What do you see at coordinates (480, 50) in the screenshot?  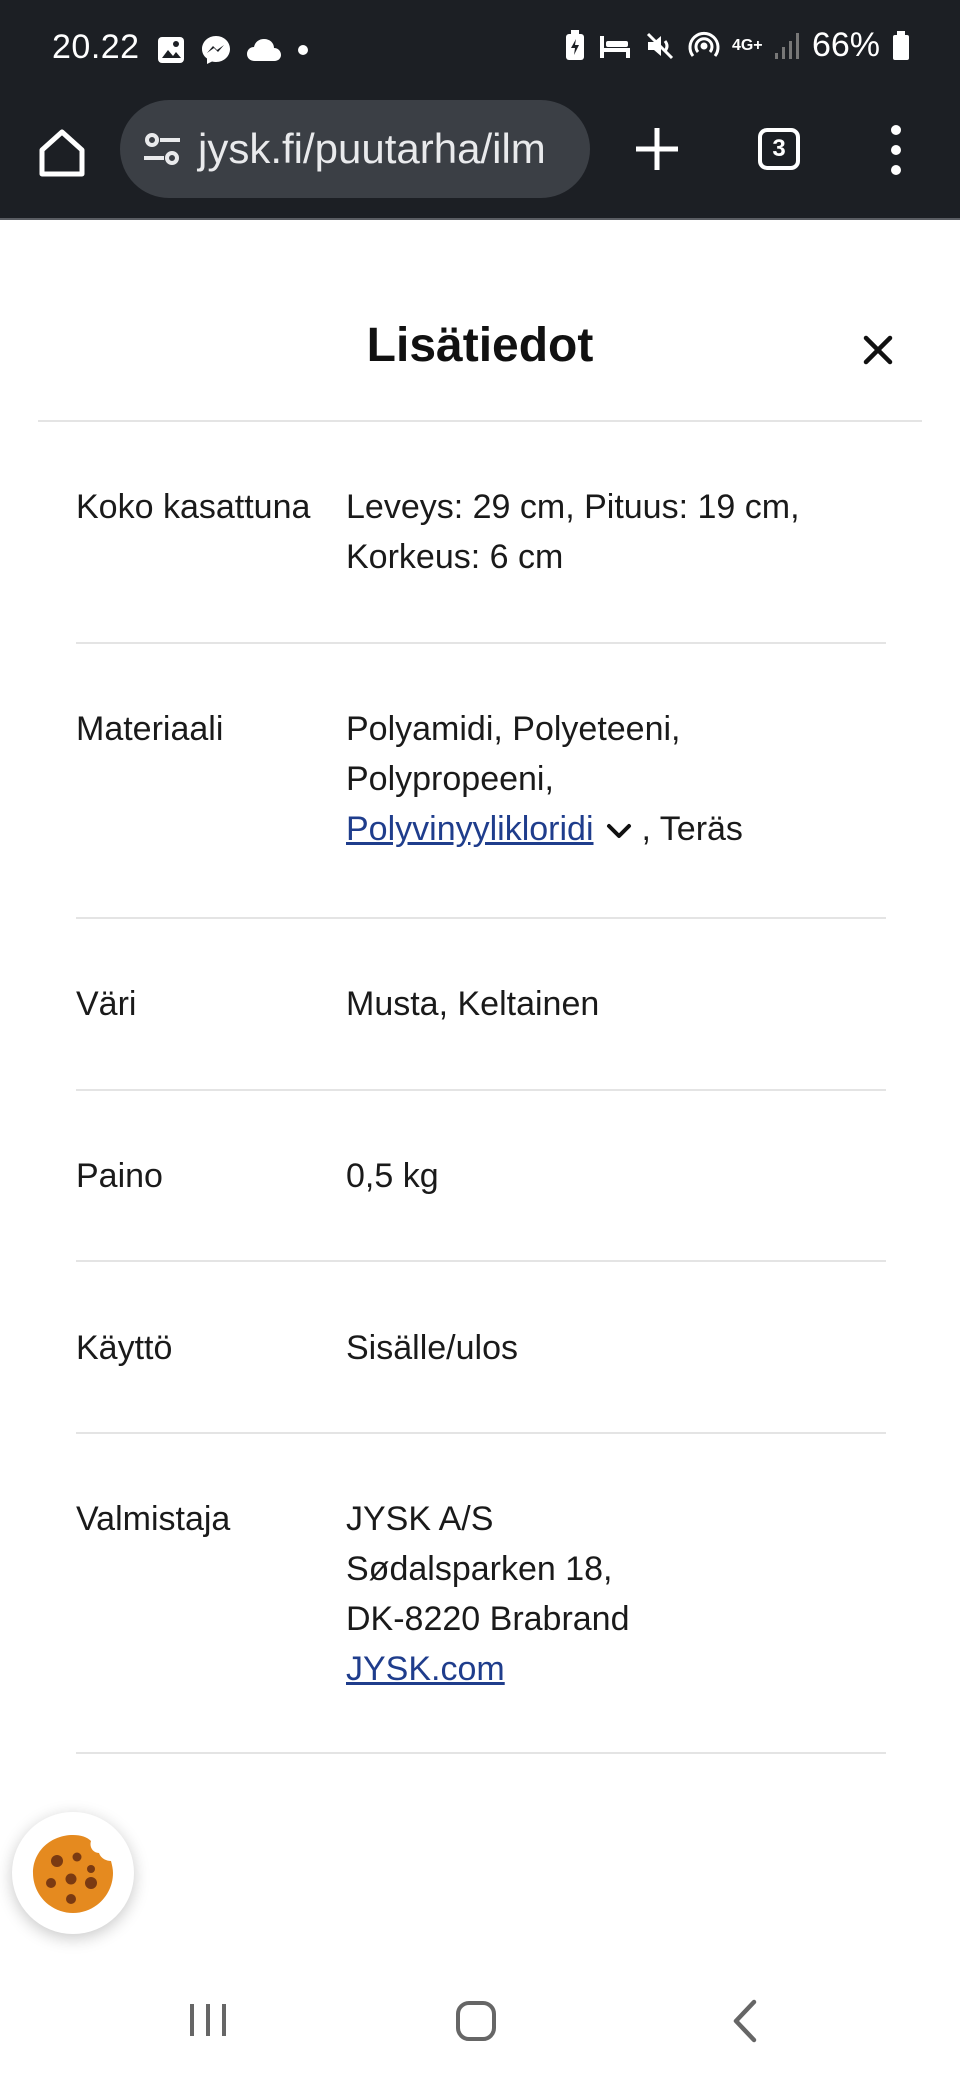 I see `status-bar: 20.22 4G+ 66%` at bounding box center [480, 50].